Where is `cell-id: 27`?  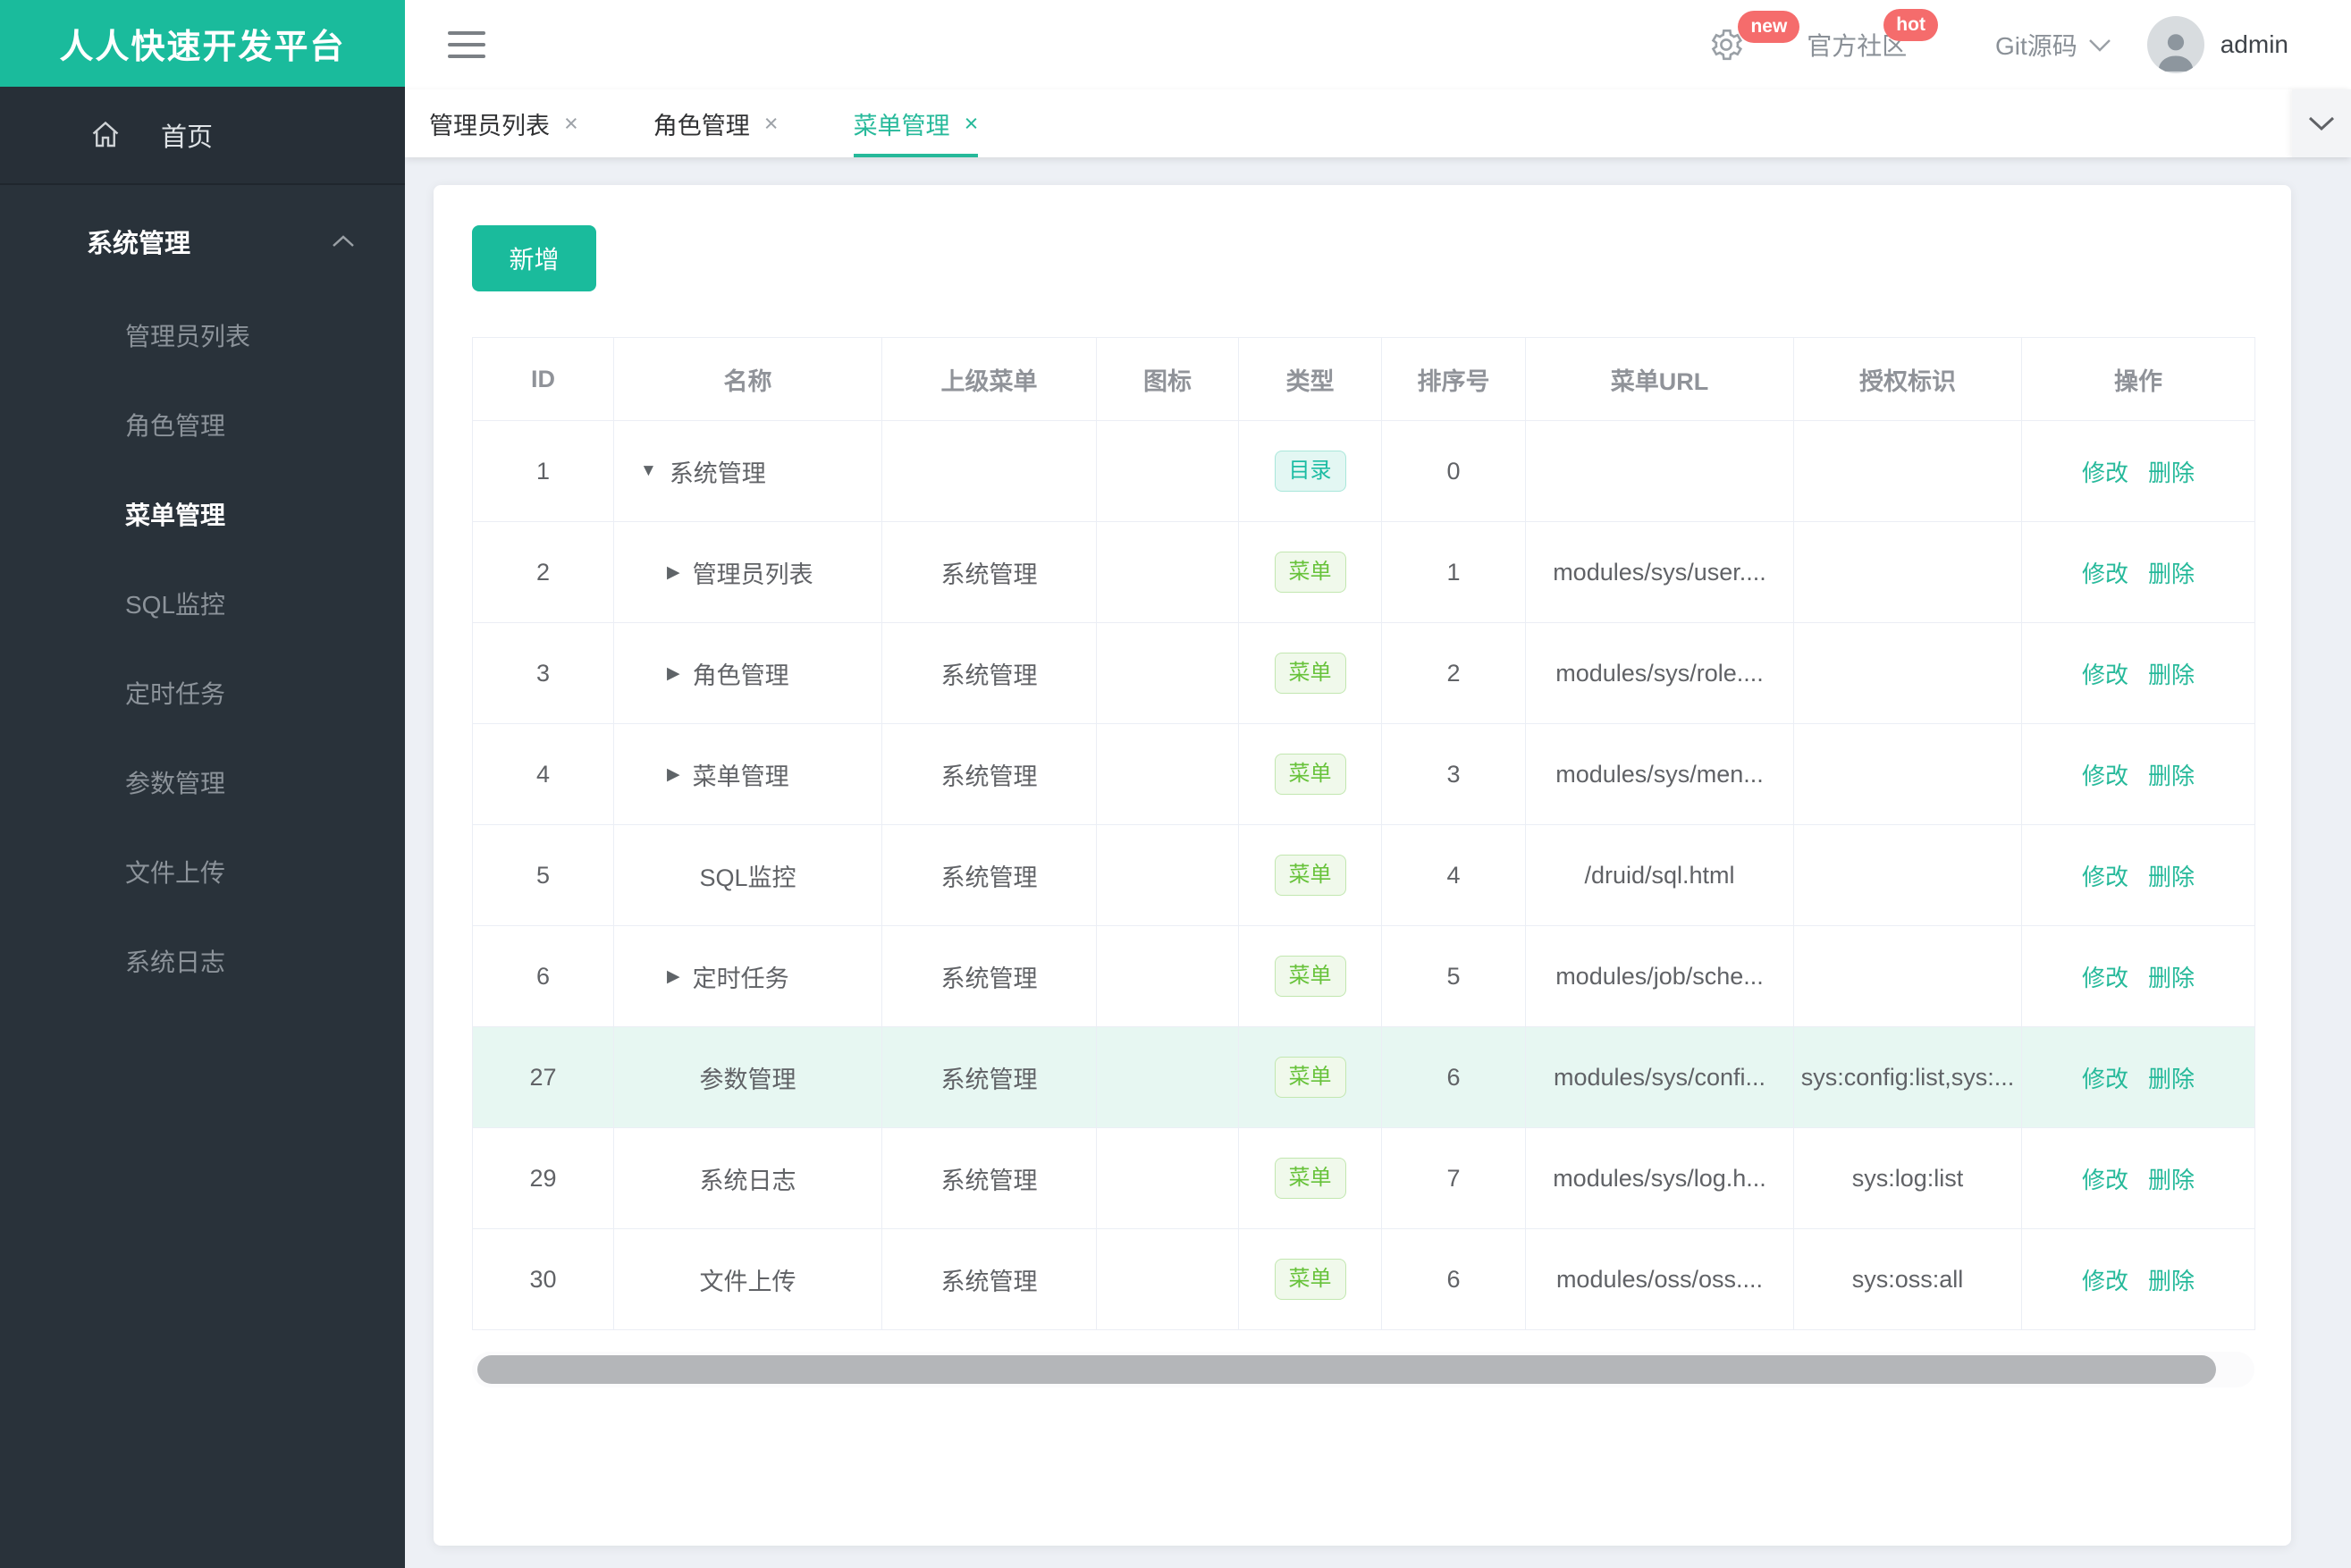 cell-id: 27 is located at coordinates (543, 1077).